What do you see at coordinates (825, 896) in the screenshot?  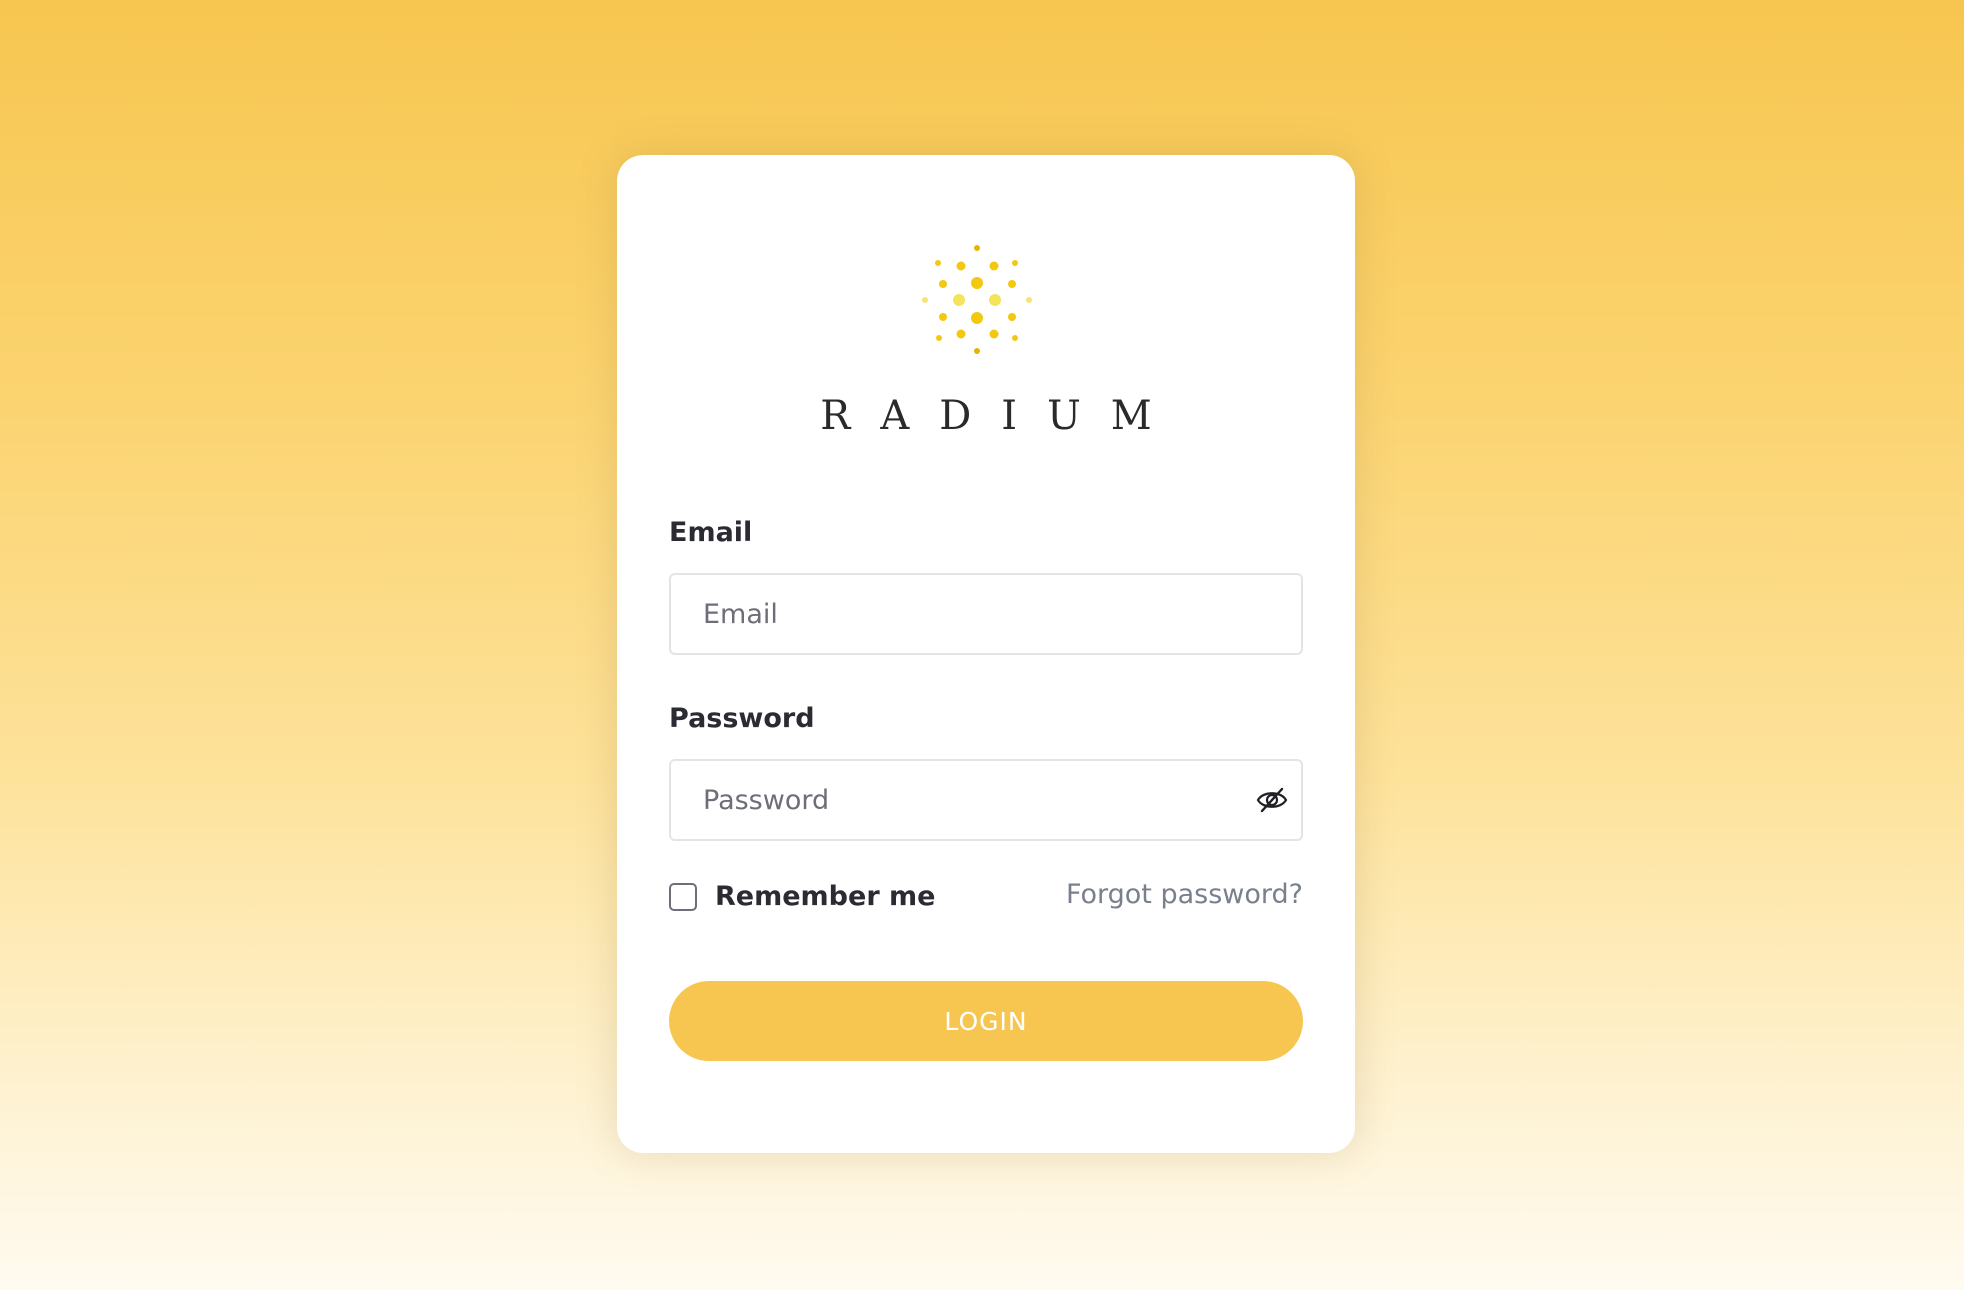 I see `remember-me-label: Remember me` at bounding box center [825, 896].